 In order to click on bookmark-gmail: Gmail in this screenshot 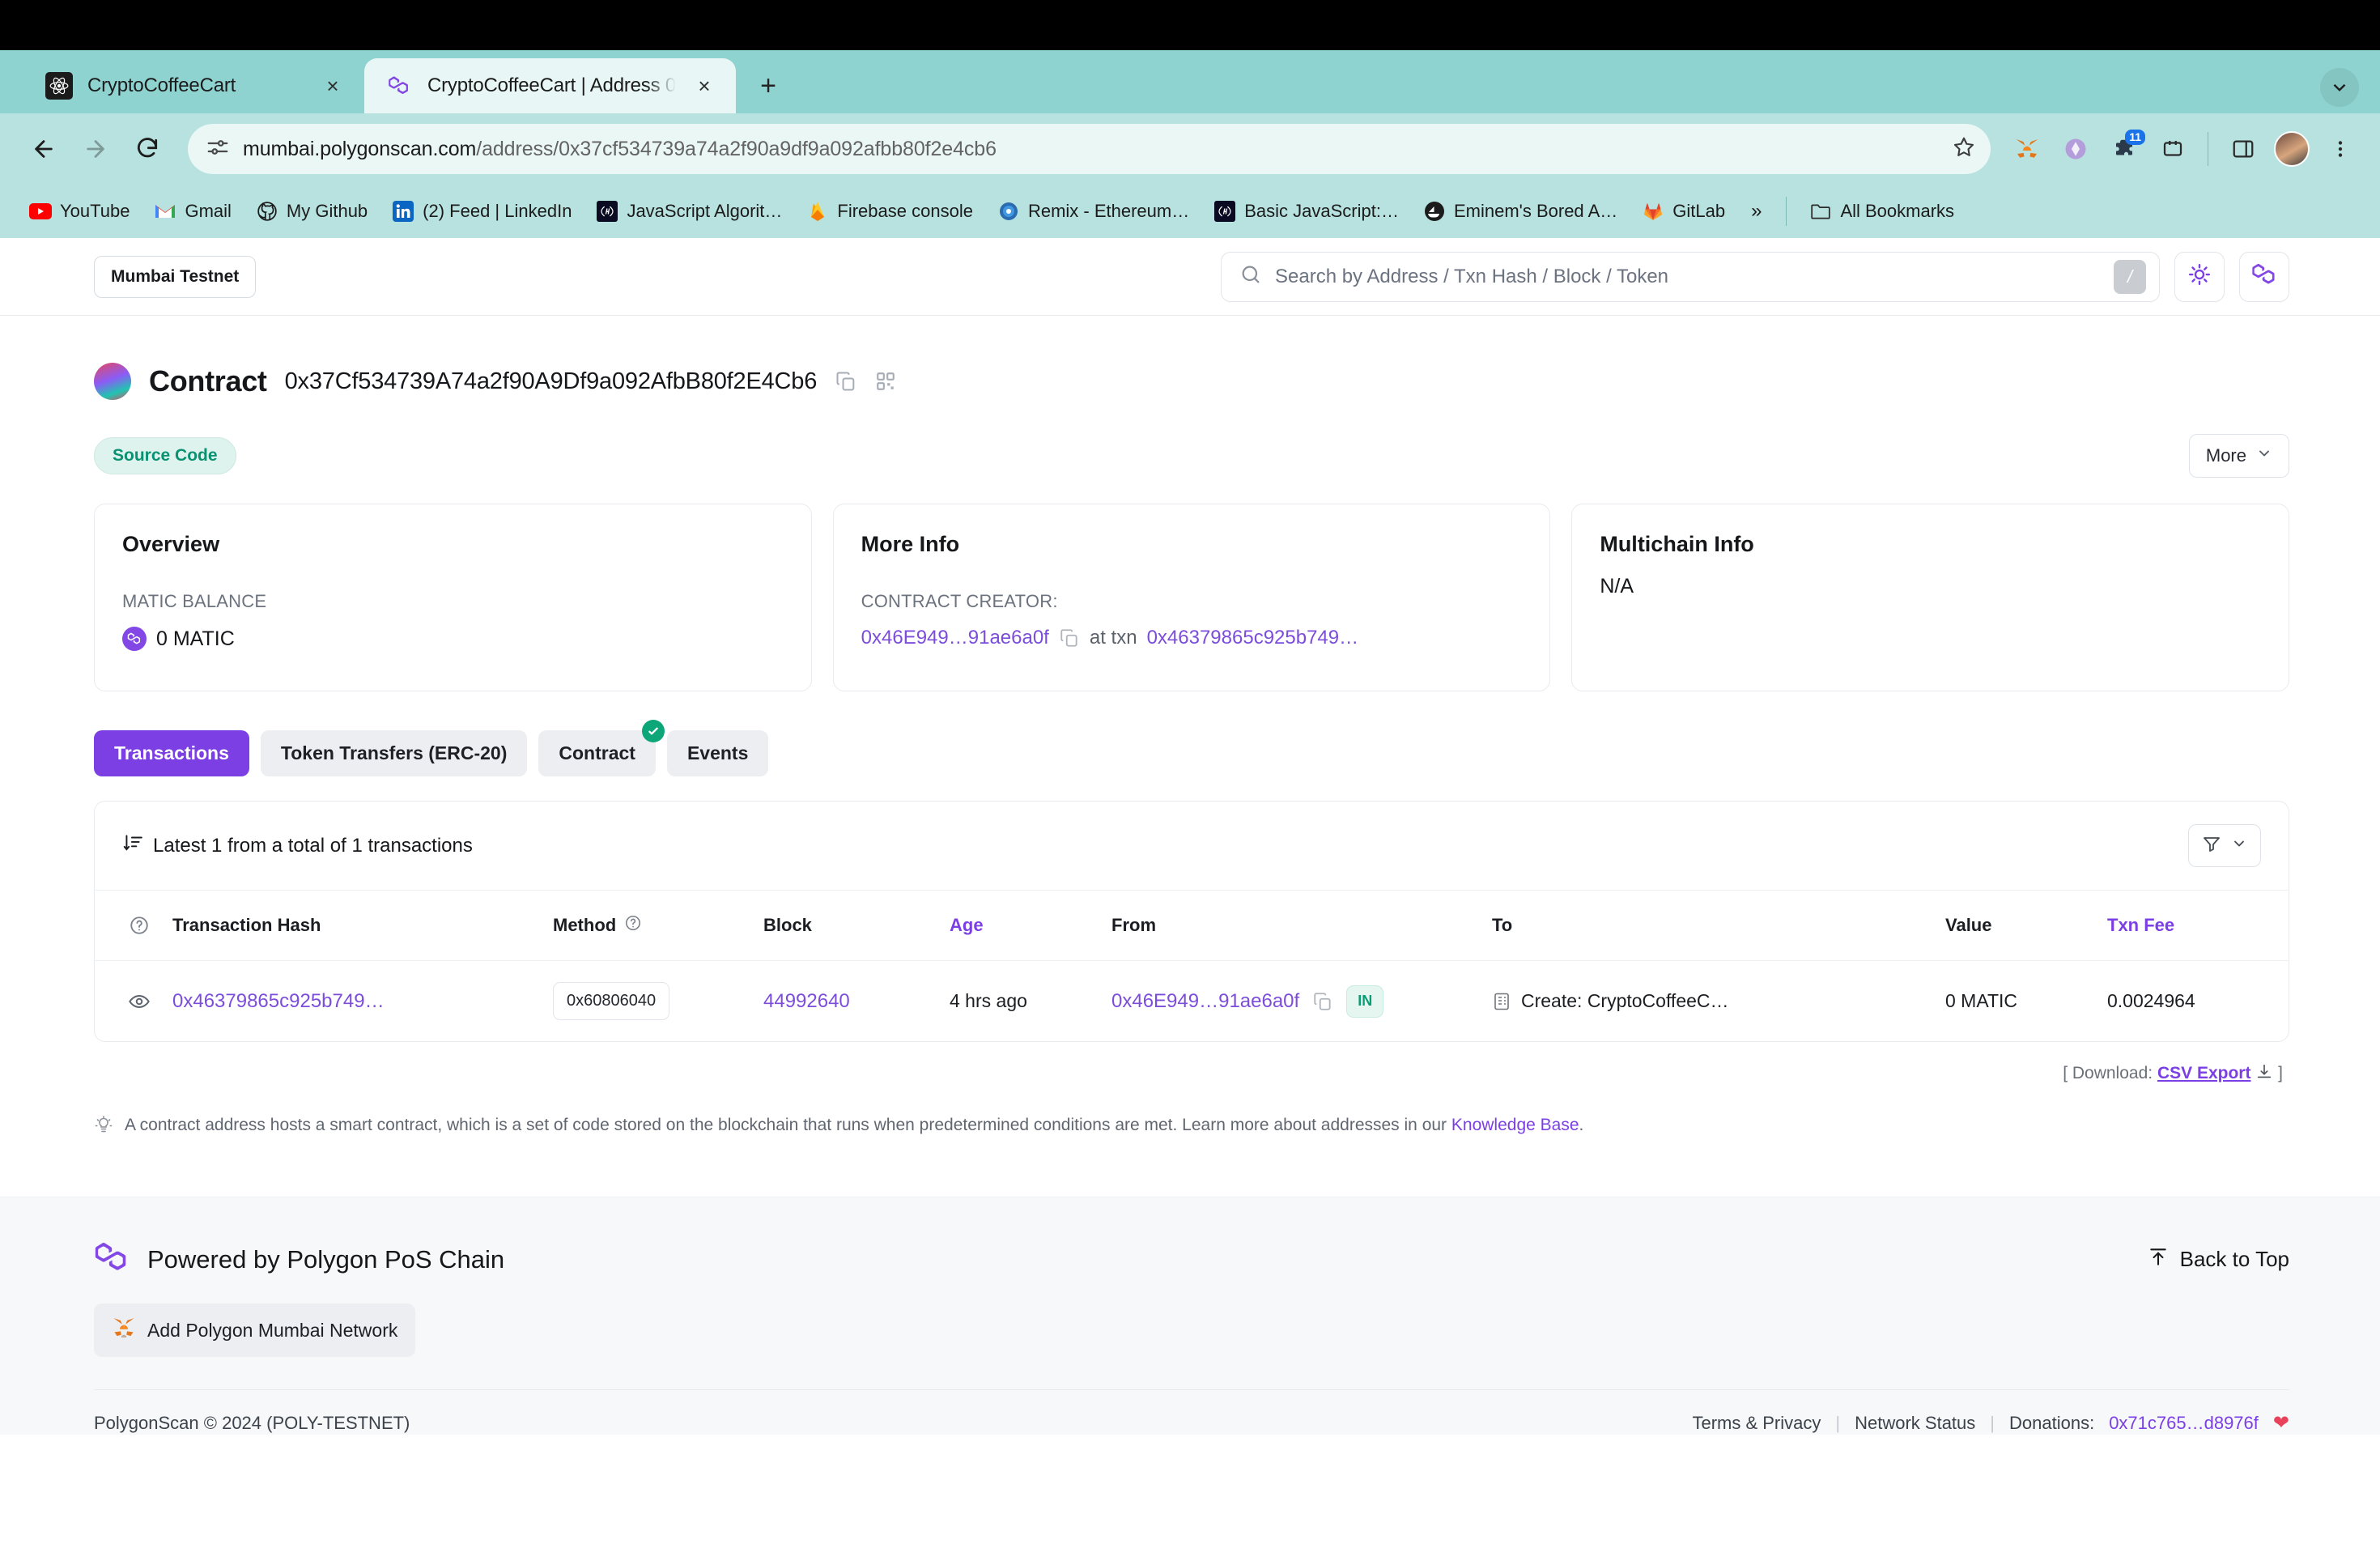, I will do `click(192, 211)`.